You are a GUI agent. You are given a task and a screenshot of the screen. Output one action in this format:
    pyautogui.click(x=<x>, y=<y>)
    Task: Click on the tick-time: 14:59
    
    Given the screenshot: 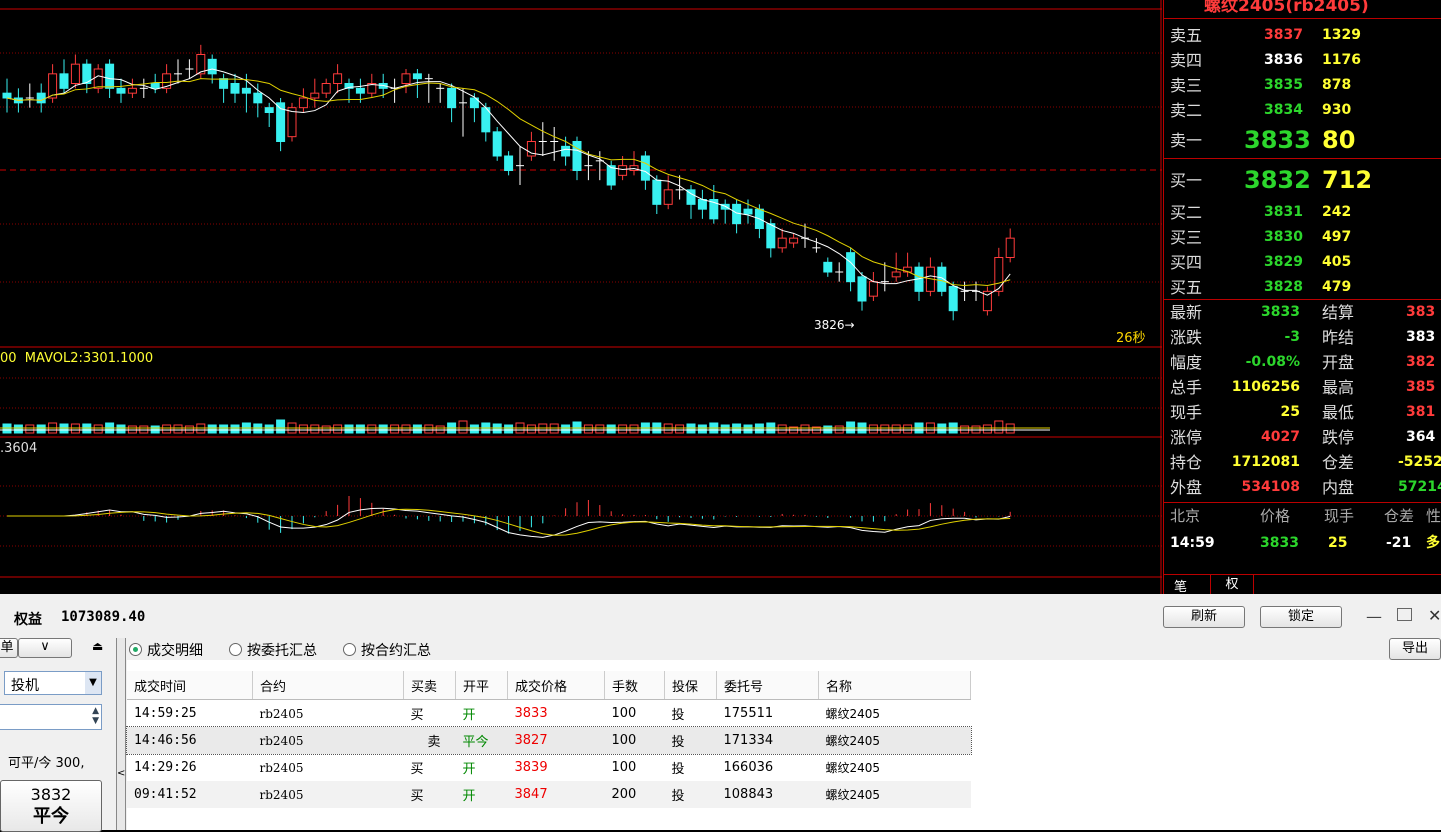 What is the action you would take?
    pyautogui.click(x=1192, y=543)
    